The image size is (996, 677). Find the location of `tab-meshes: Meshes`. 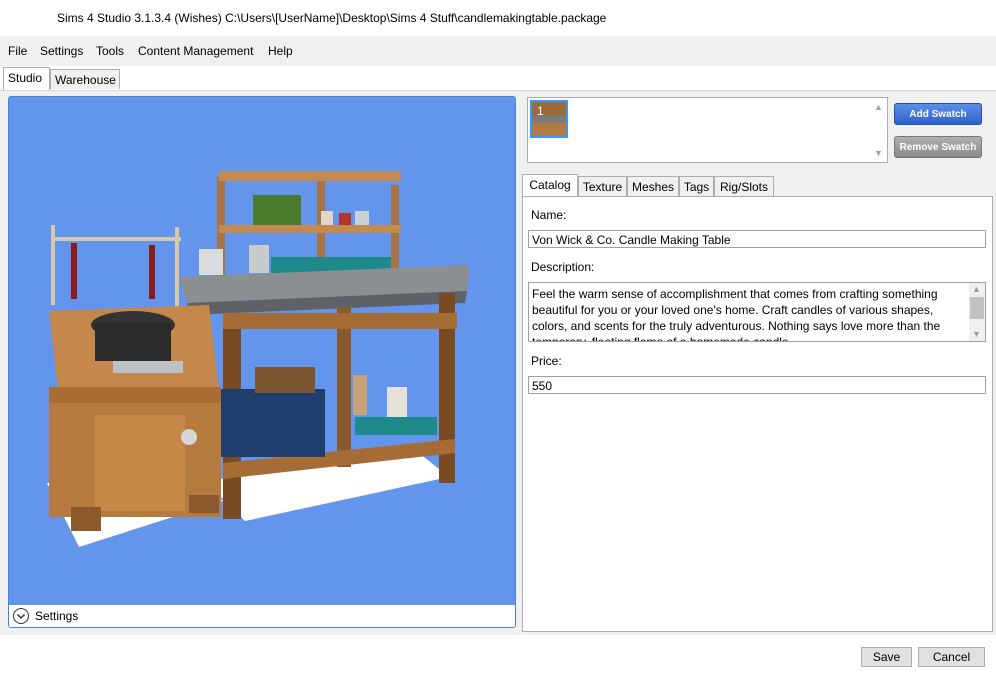

tab-meshes: Meshes is located at coordinates (653, 186).